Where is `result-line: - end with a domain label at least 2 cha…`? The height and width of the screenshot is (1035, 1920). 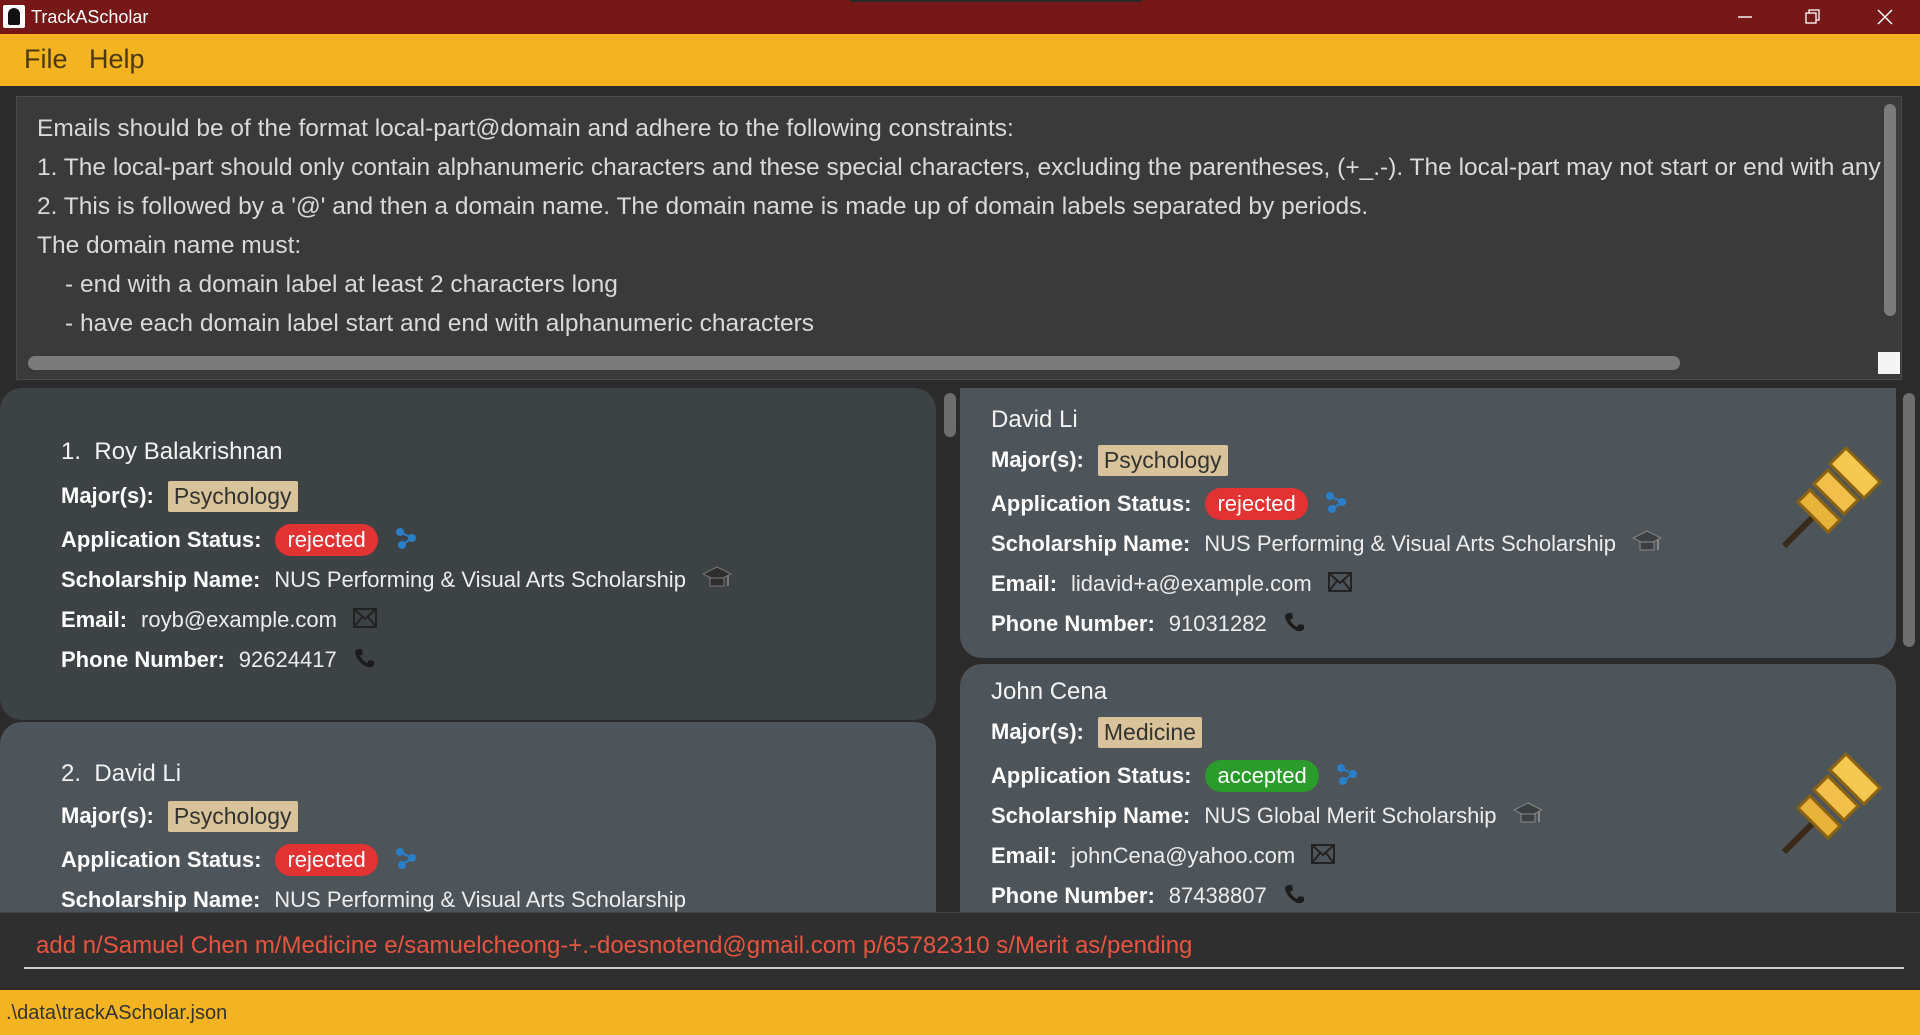 result-line: - end with a domain label at least 2 cha… is located at coordinates (341, 284).